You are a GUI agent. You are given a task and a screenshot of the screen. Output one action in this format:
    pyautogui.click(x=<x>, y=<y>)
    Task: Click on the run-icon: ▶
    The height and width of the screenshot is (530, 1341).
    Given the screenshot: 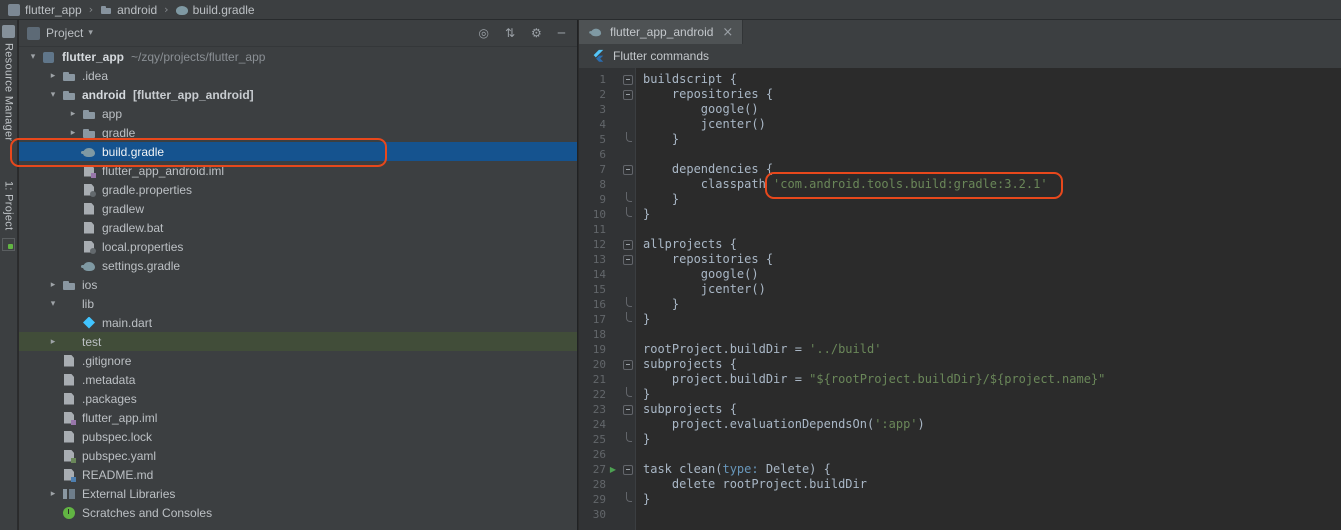 What is the action you would take?
    pyautogui.click(x=613, y=469)
    